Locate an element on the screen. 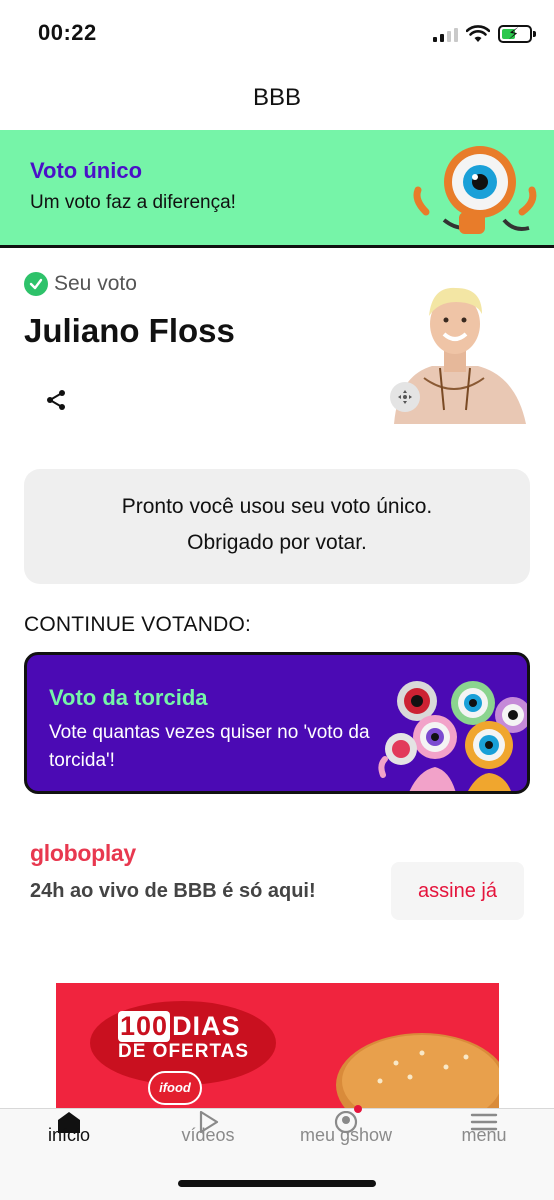 Image resolution: width=554 pixels, height=1200 pixels. check-circle-icon is located at coordinates (36, 284).